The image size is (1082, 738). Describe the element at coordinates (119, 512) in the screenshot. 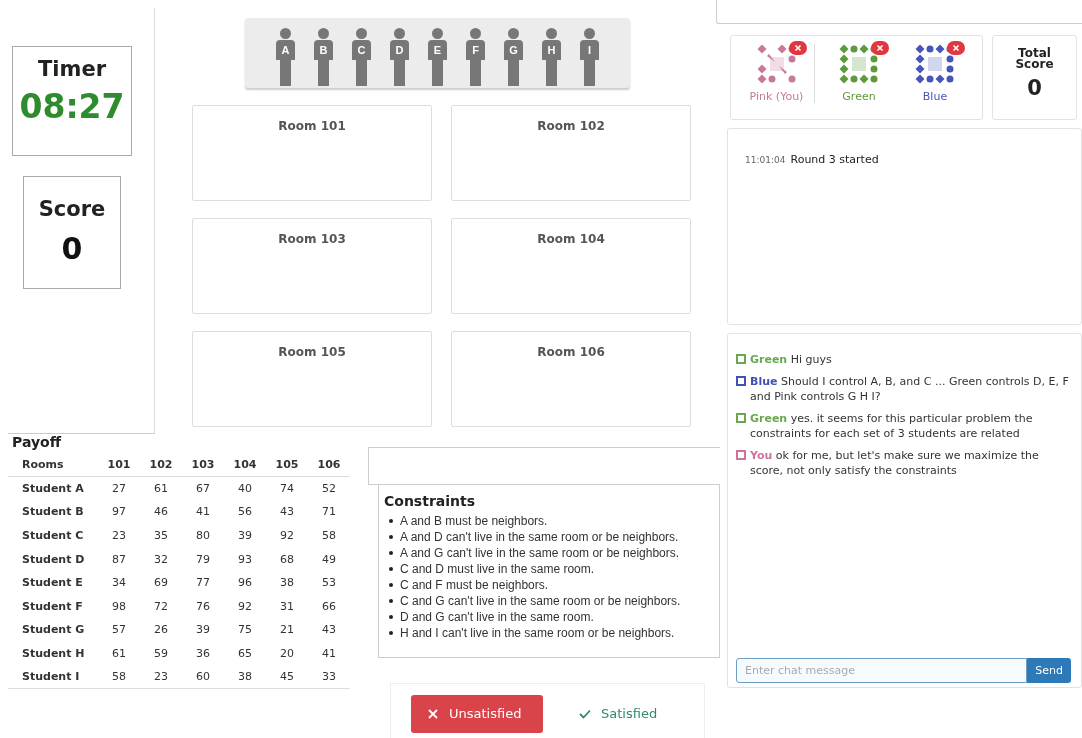

I see `table-cell-text: 97` at that location.